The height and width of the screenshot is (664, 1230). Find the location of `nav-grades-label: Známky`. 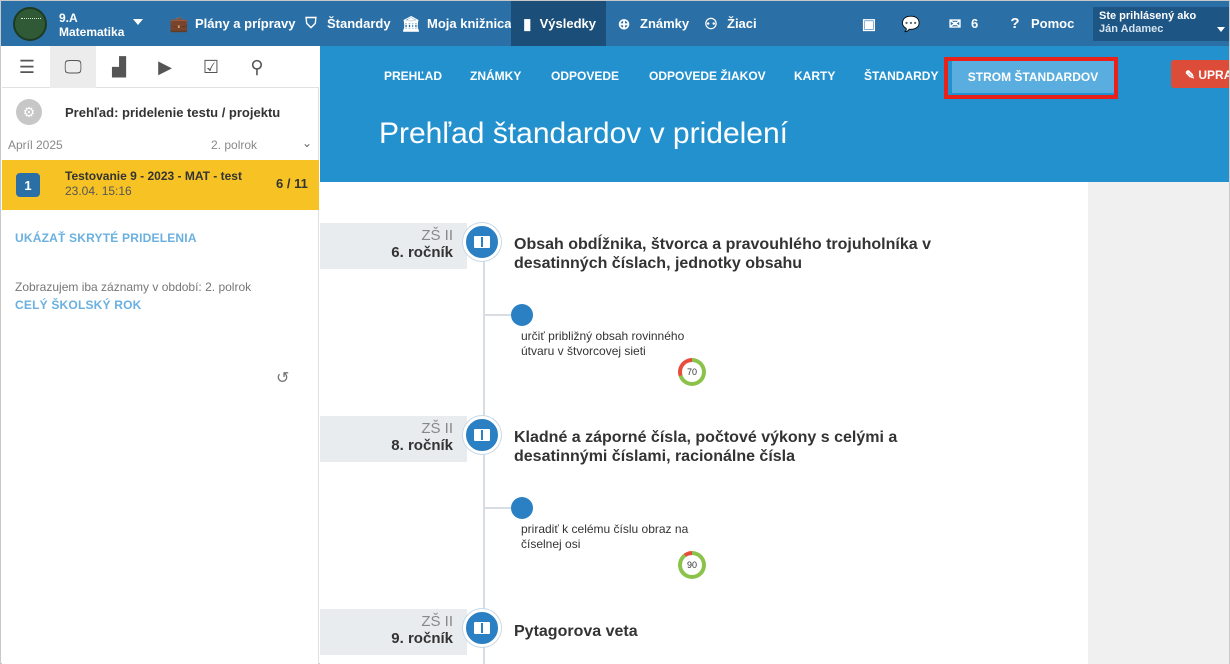

nav-grades-label: Známky is located at coordinates (665, 23).